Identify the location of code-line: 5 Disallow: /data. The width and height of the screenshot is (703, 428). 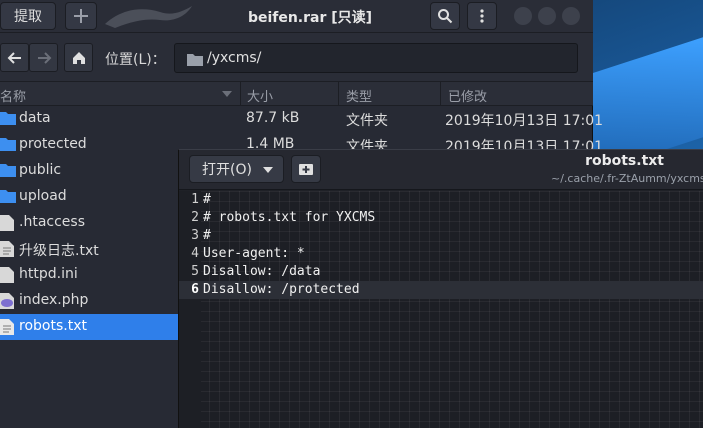
(441, 272).